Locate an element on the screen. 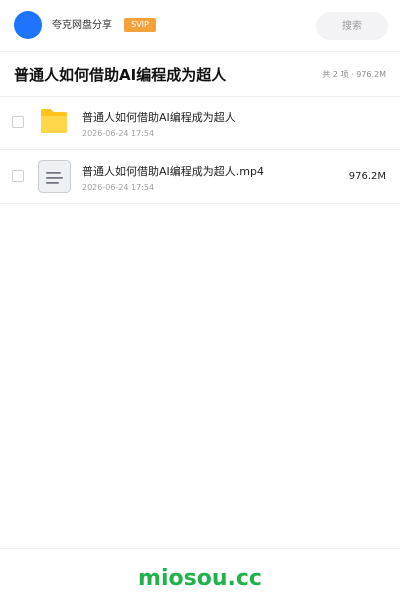  share-summary: 共 2 项 · 976.2M is located at coordinates (354, 74).